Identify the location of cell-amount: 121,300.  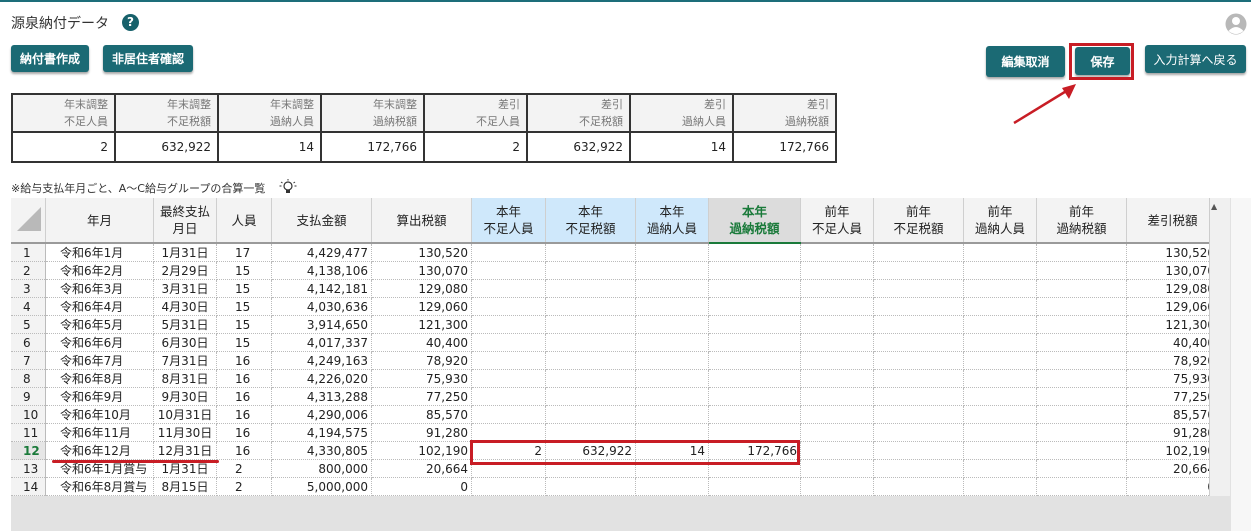
(1172, 324).